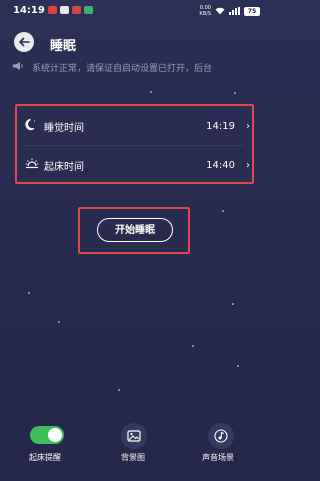  Describe the element at coordinates (220, 126) in the screenshot. I see `sleep-time-value: 14:19` at that location.